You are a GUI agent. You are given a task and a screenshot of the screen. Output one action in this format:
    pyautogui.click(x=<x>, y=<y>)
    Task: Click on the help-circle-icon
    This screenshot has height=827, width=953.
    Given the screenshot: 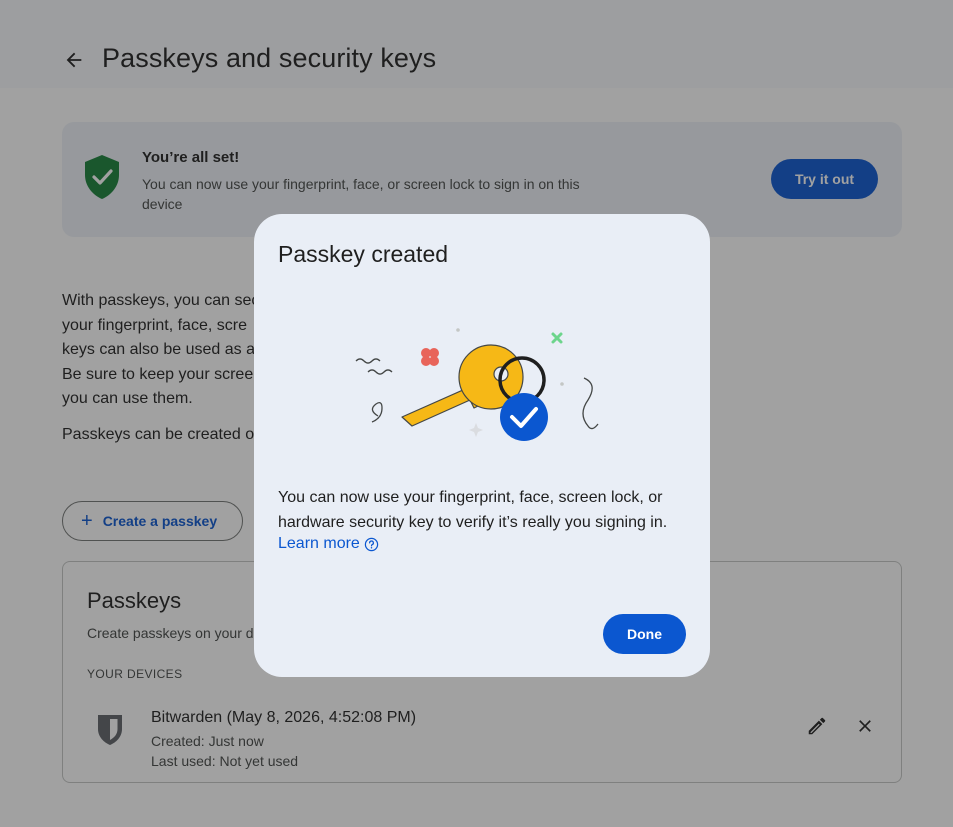 What is the action you would take?
    pyautogui.click(x=371, y=544)
    